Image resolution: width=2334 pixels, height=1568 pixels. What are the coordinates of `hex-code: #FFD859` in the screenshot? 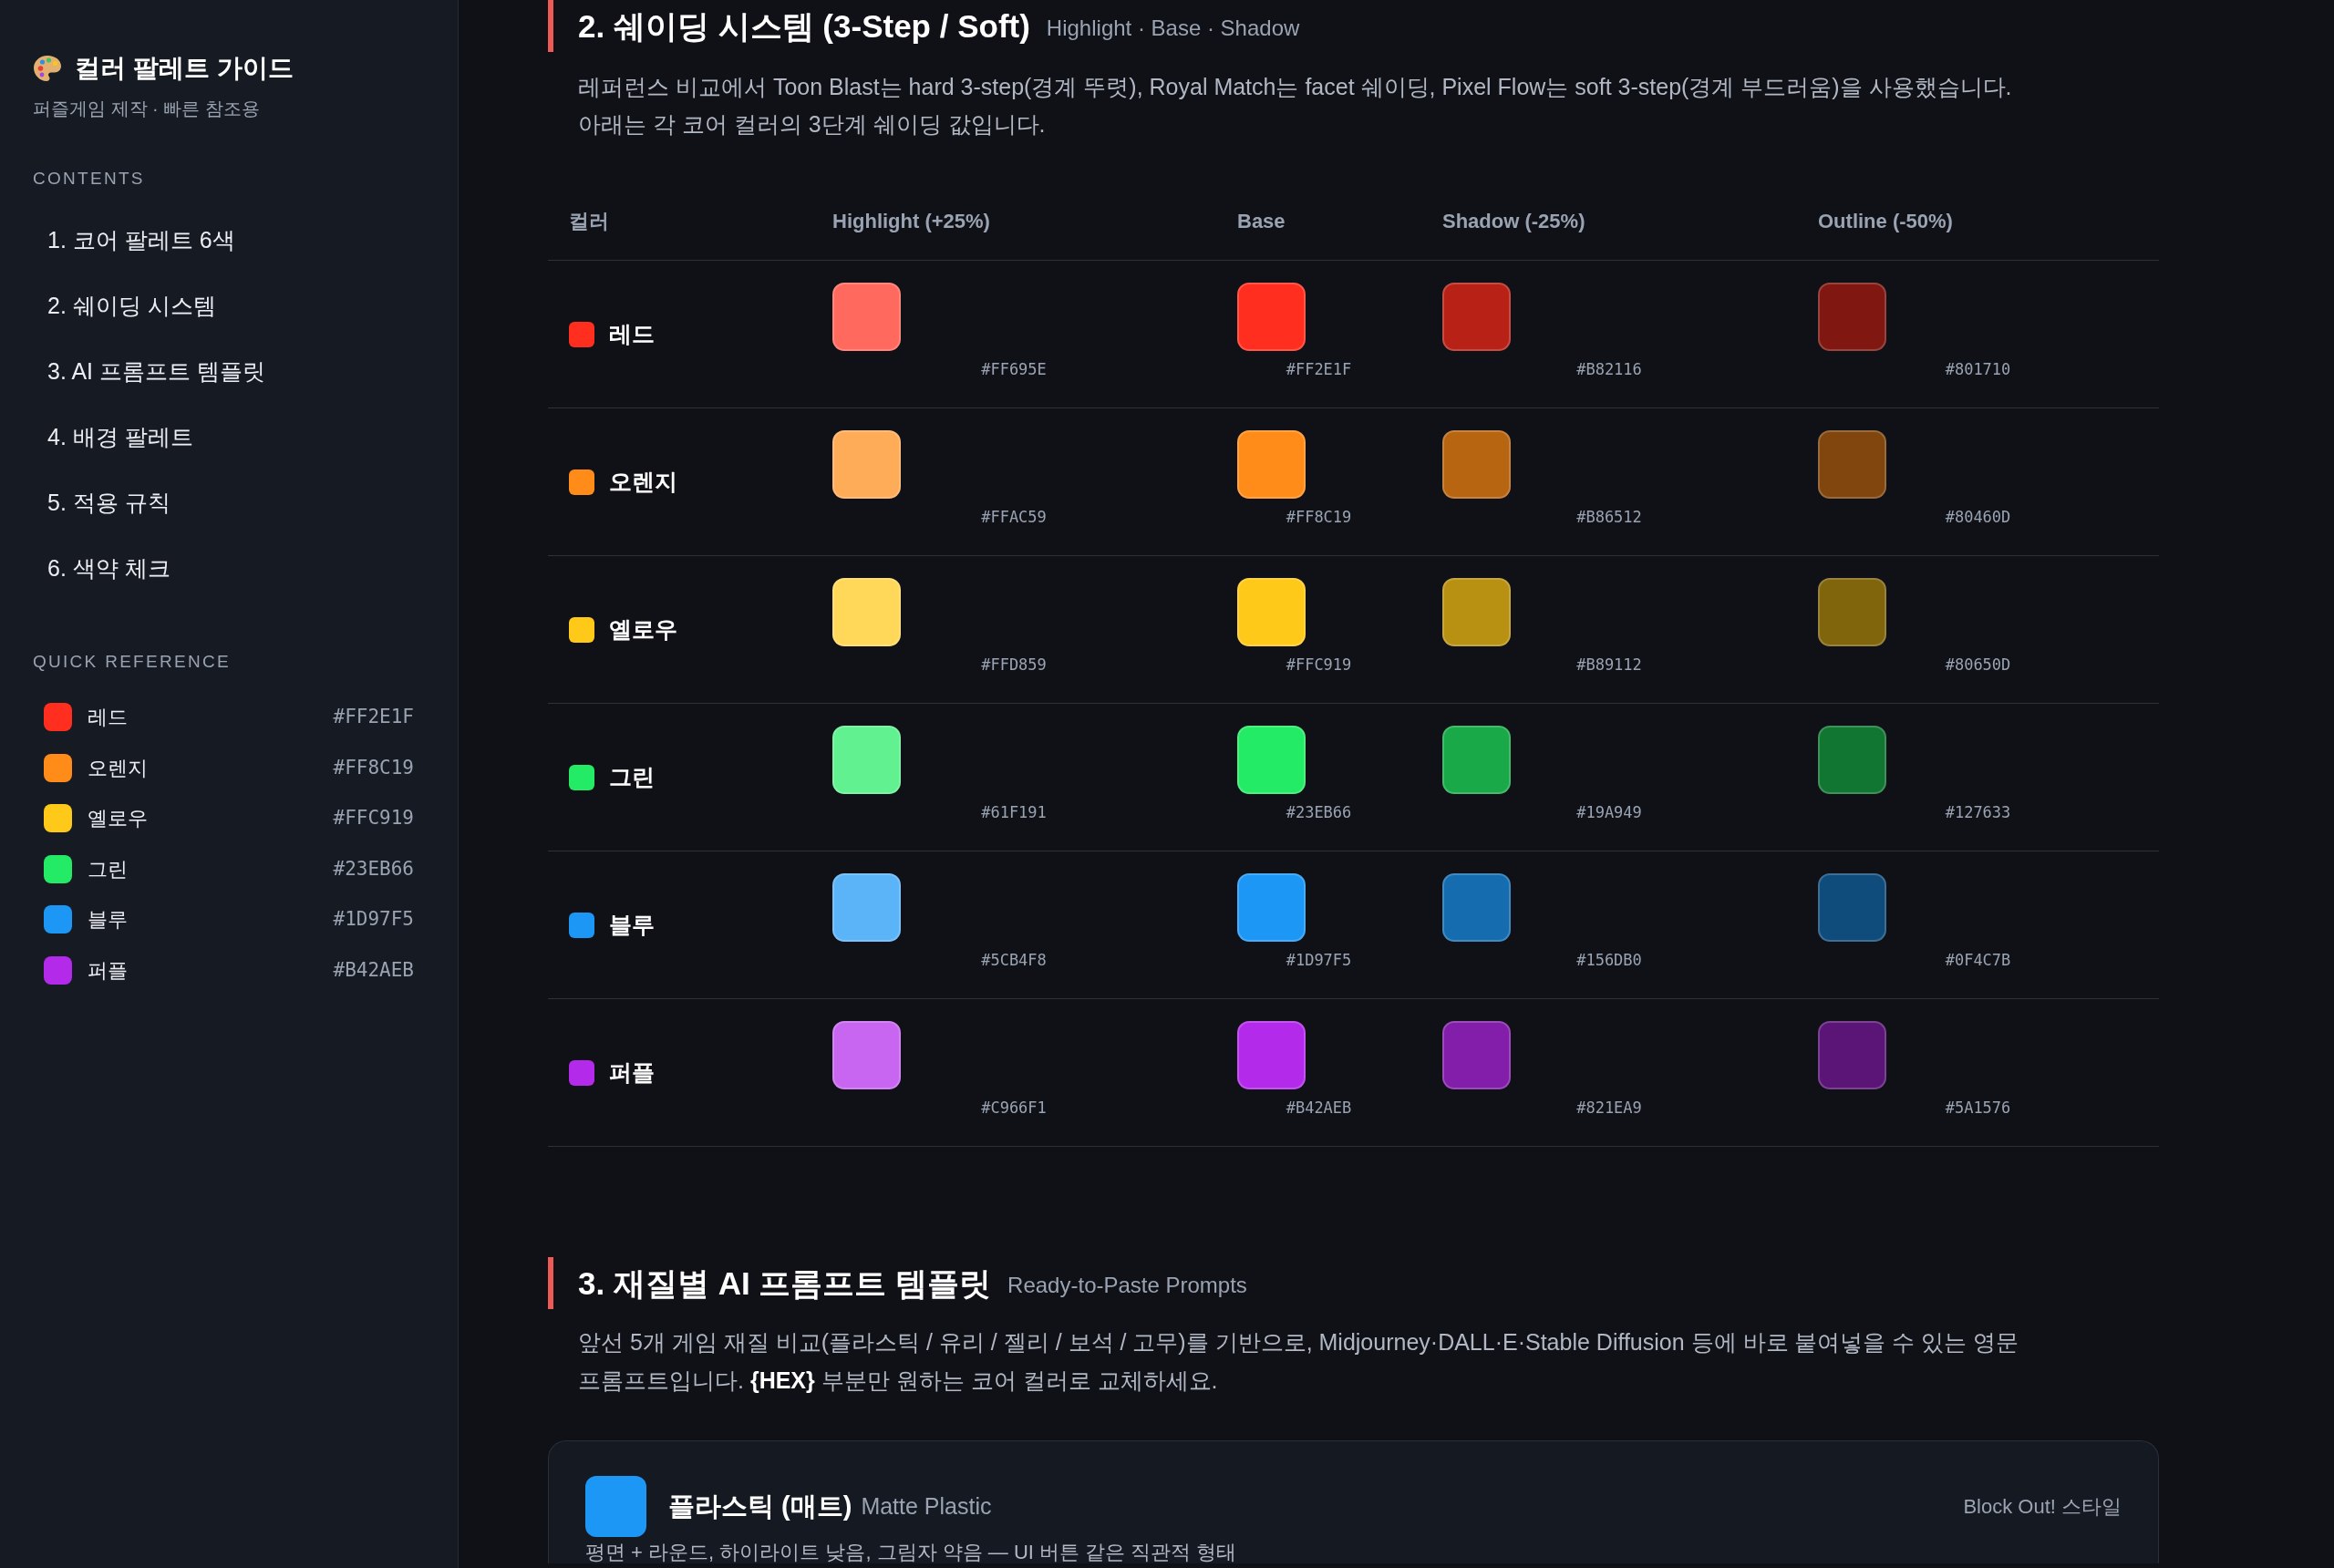 It's located at (1014, 665).